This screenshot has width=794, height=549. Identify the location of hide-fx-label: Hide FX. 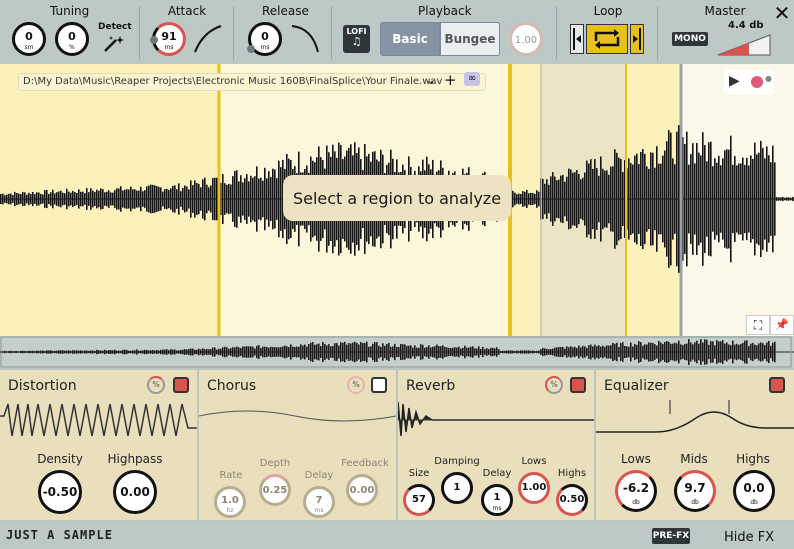
(749, 537).